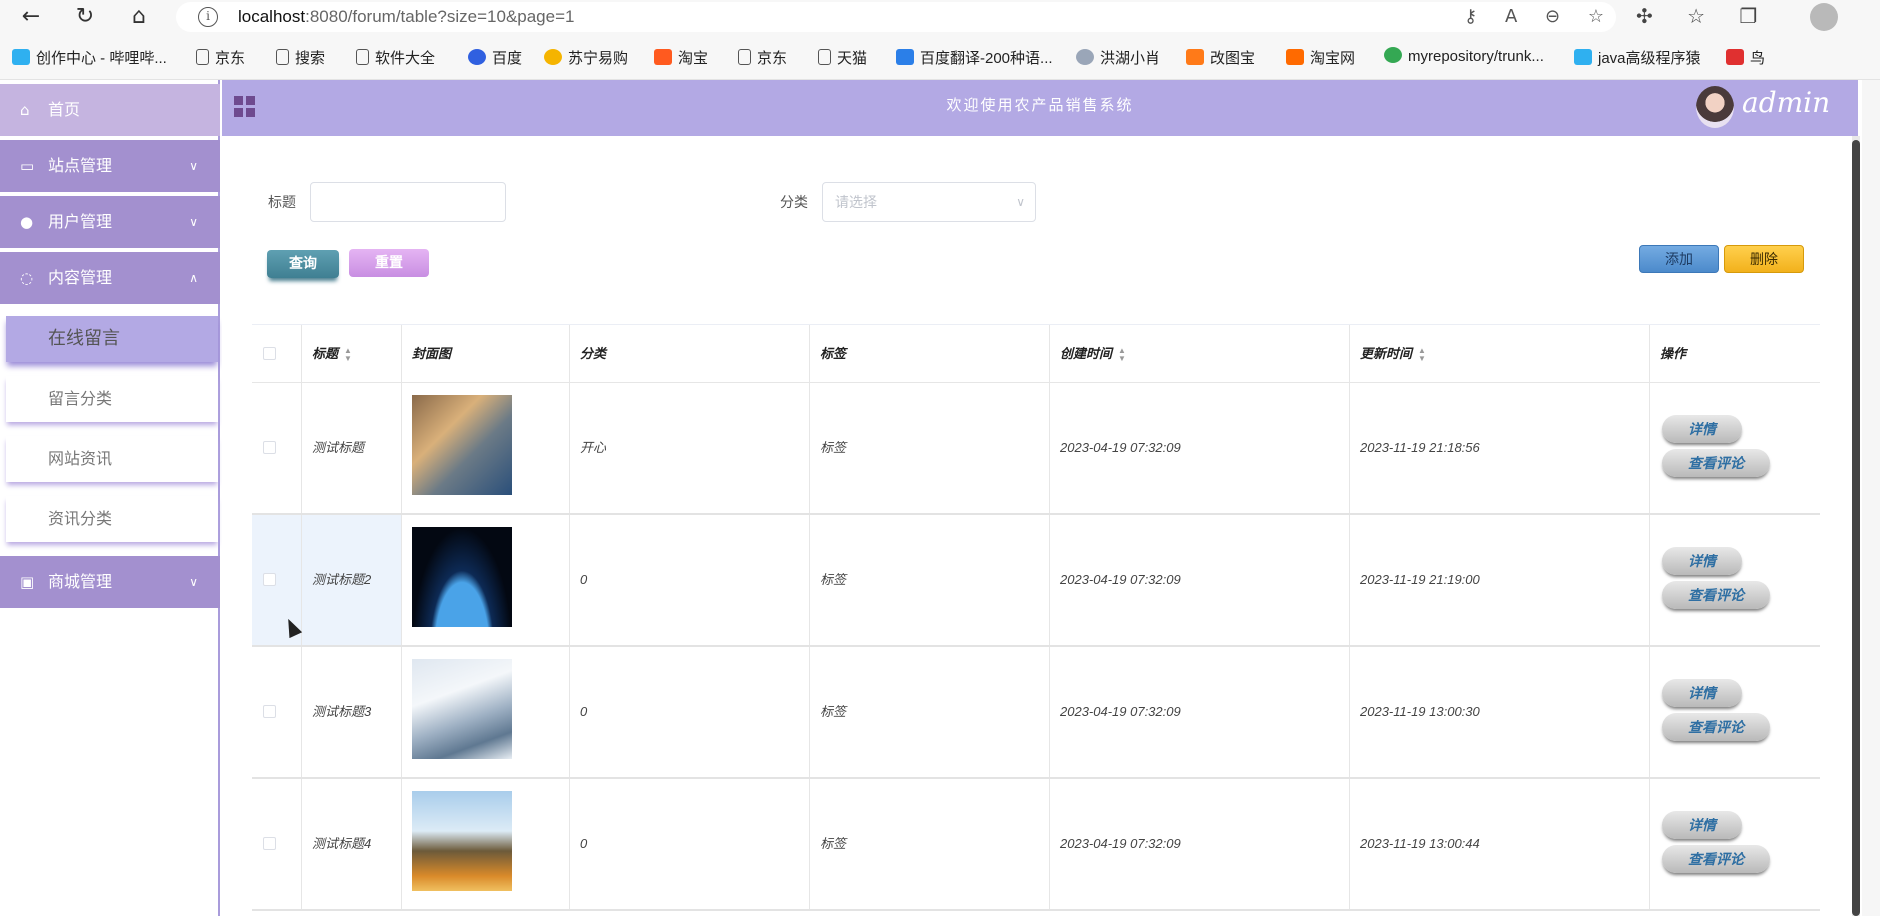 The image size is (1880, 916). Describe the element at coordinates (110, 110) in the screenshot. I see `sidebar-item-home: ⌂ 首页` at that location.